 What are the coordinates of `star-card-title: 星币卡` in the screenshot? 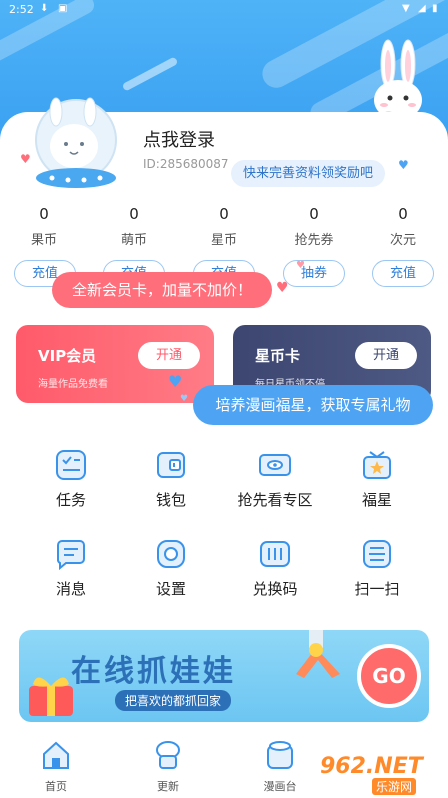 It's located at (278, 356).